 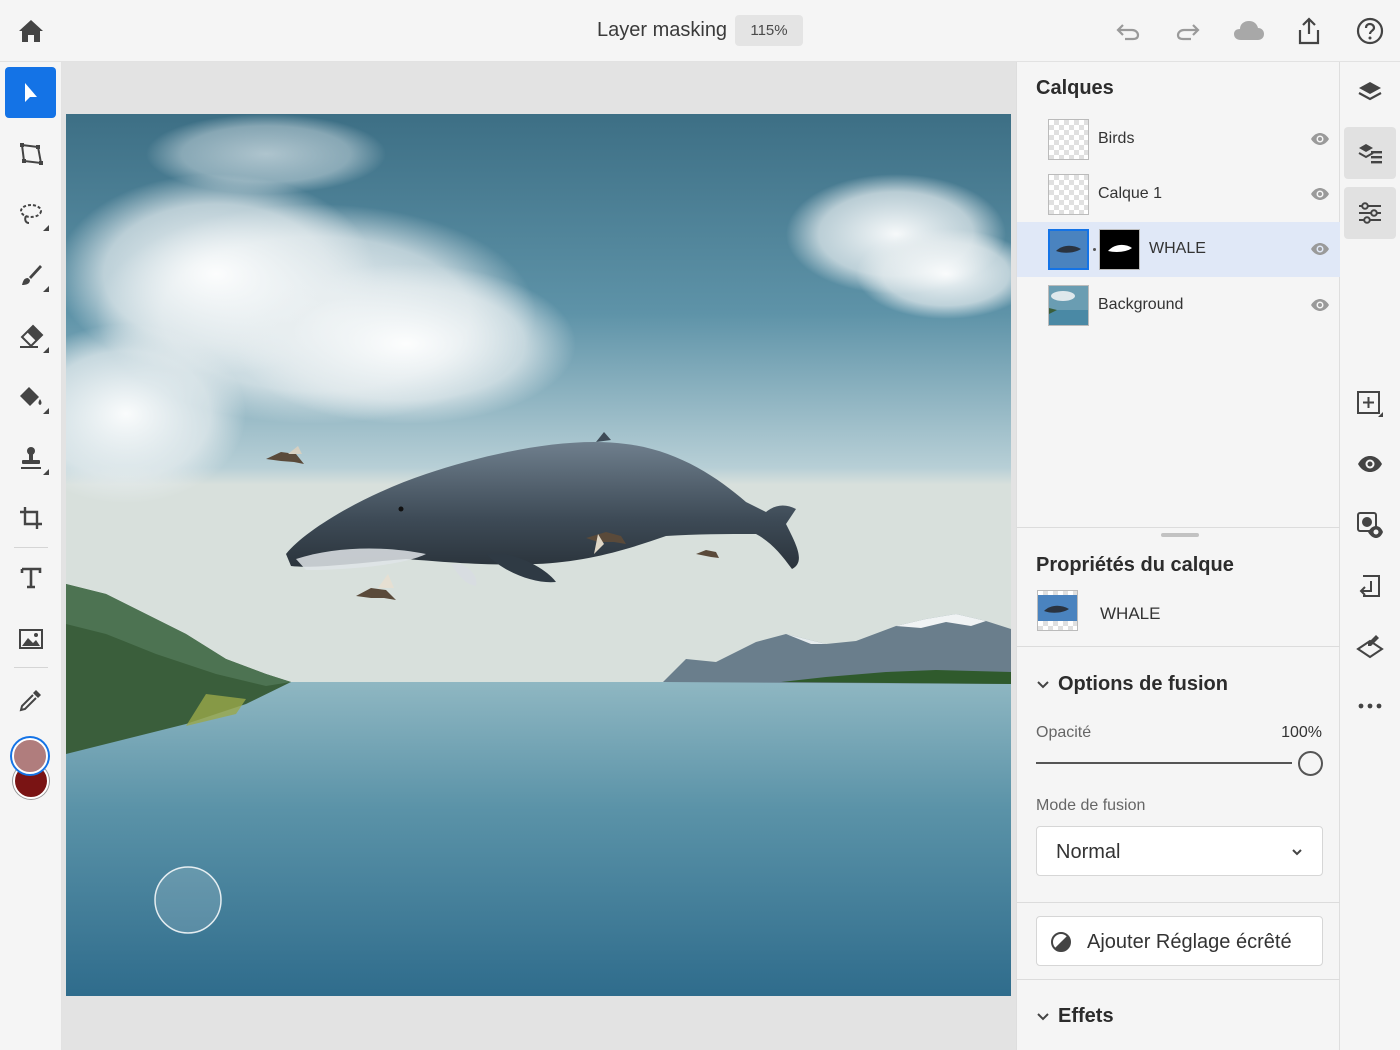 I want to click on layers-button, so click(x=1370, y=92).